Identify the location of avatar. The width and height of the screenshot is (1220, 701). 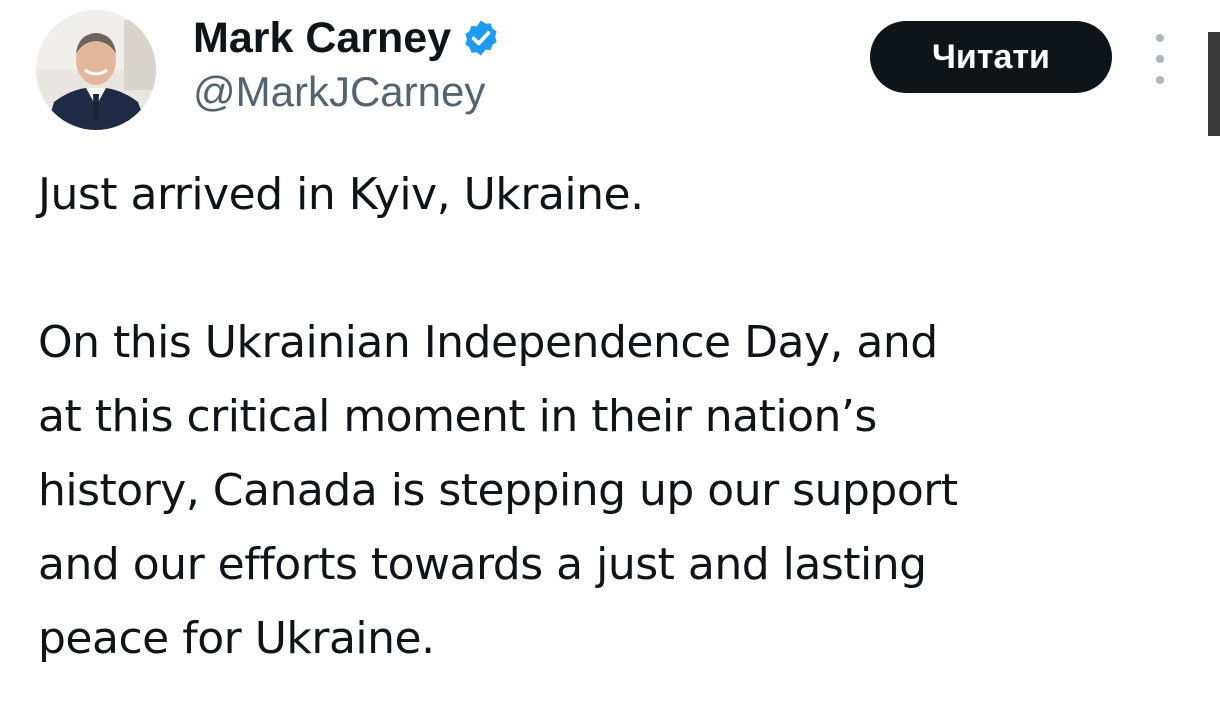
(96, 70).